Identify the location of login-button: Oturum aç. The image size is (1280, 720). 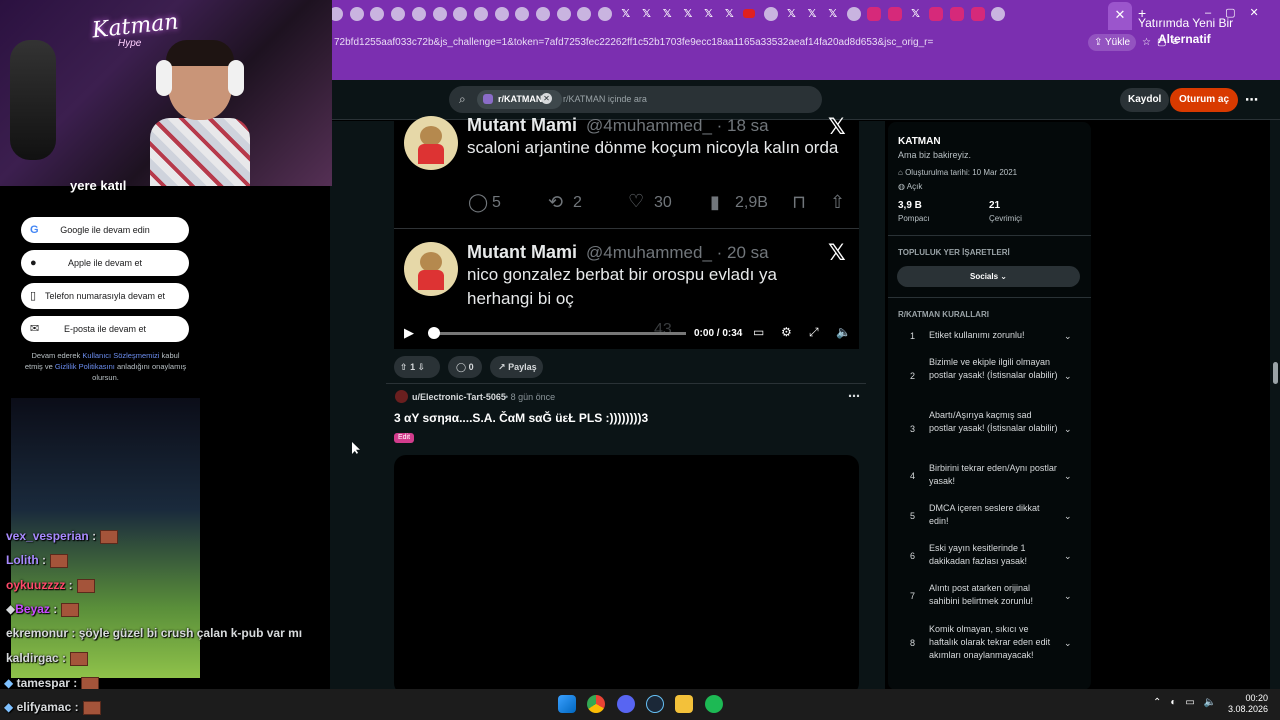
(1204, 100).